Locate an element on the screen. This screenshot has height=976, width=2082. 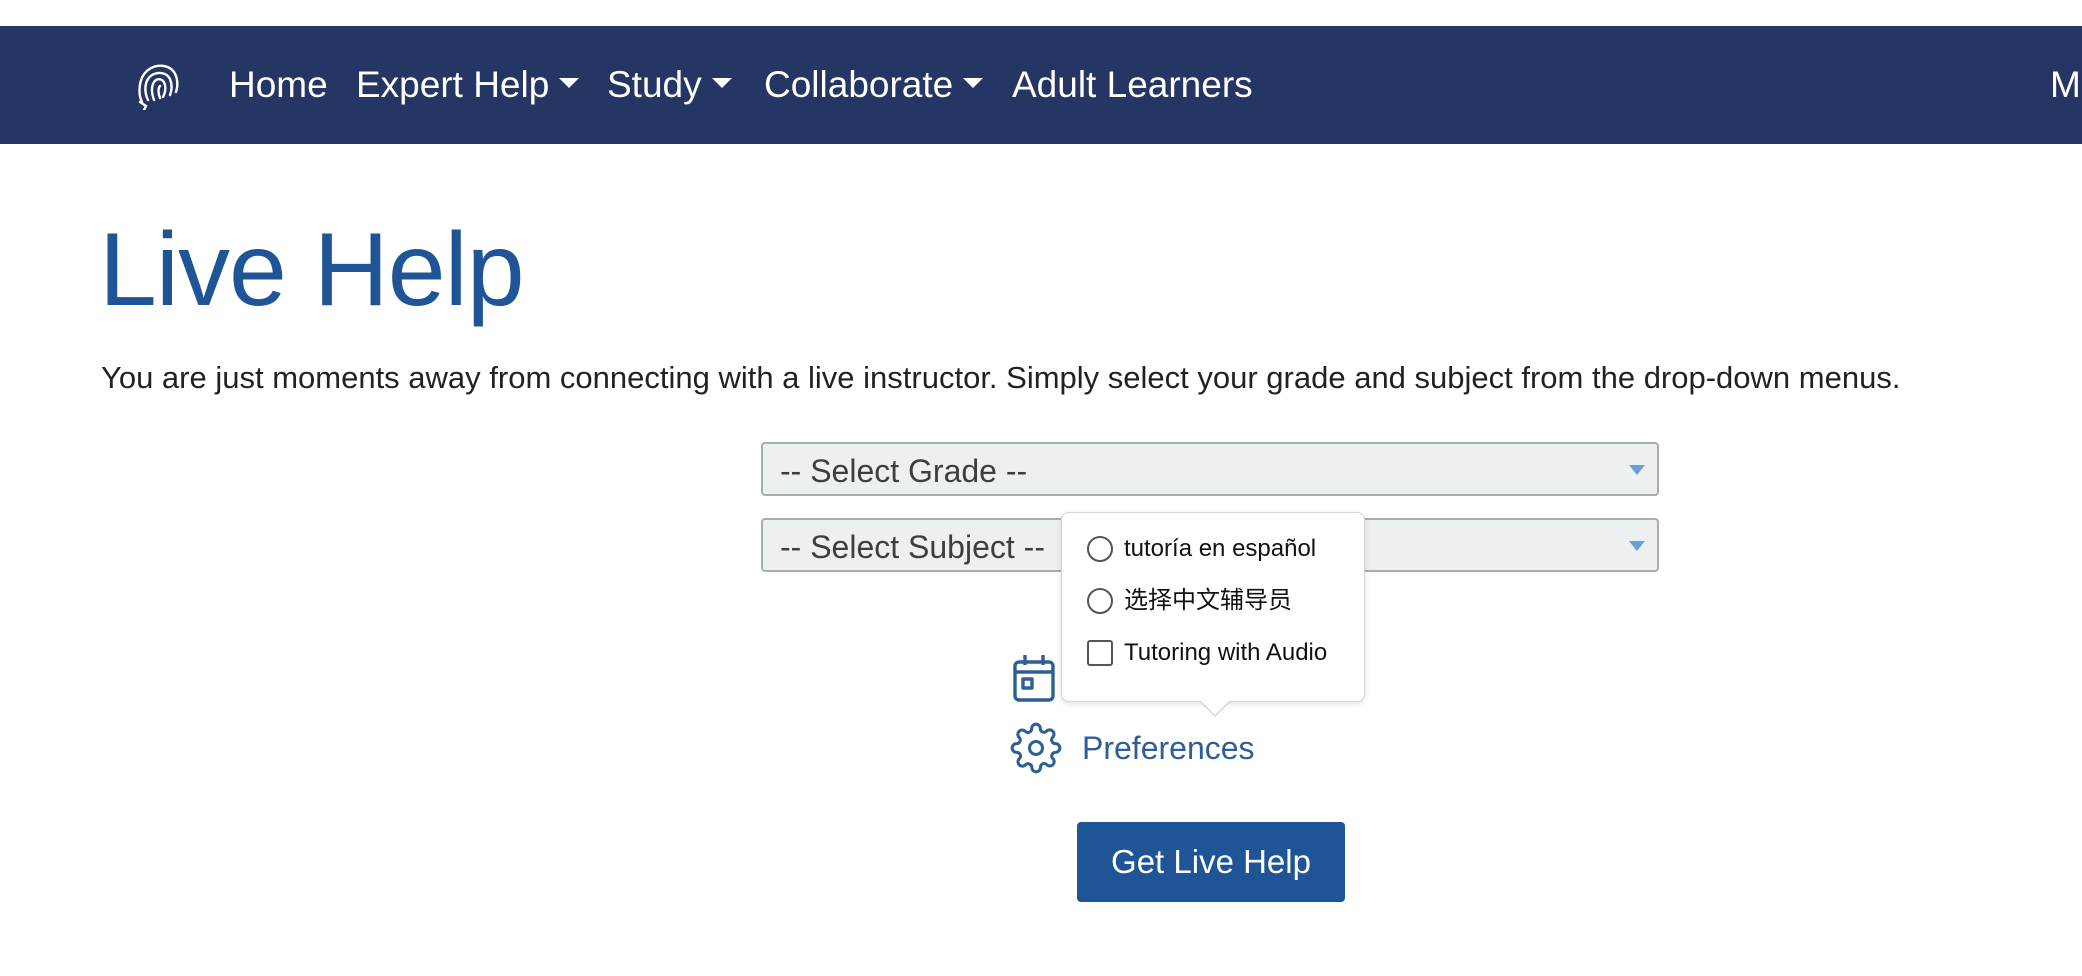
spanish-tutoring-option: tutoría en español is located at coordinates (1217, 549).